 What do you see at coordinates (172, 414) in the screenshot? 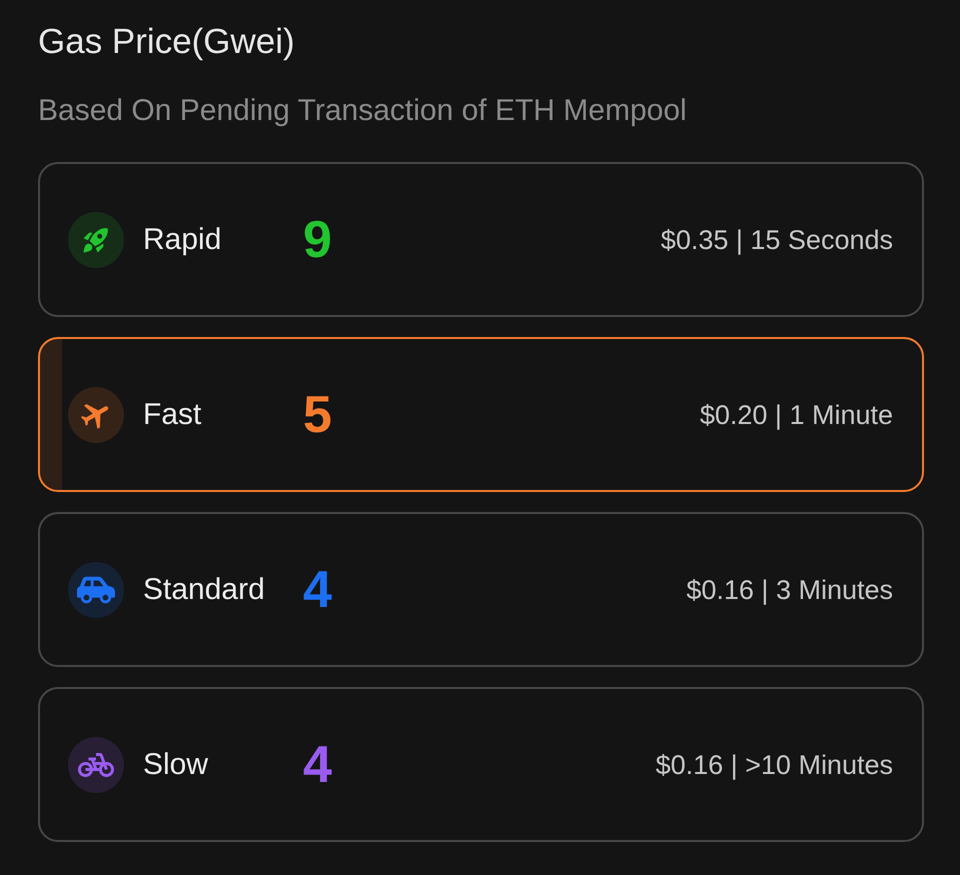
I see `tier-name: Fast` at bounding box center [172, 414].